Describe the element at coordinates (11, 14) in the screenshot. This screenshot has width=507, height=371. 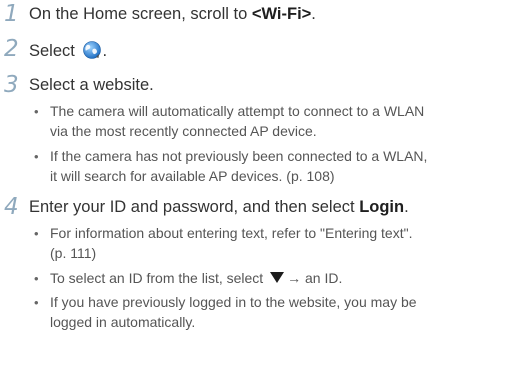
I see `step-number: 1` at that location.